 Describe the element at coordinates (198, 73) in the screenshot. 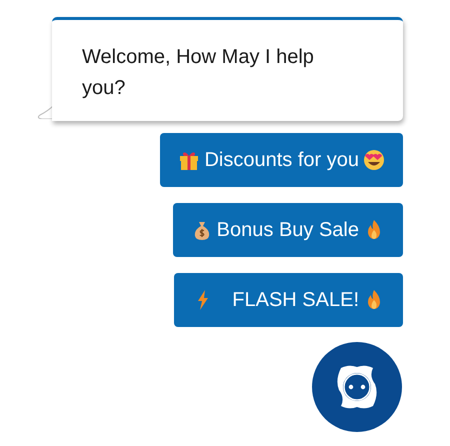

I see `welcome-message: Welcome, How May I help you?` at that location.